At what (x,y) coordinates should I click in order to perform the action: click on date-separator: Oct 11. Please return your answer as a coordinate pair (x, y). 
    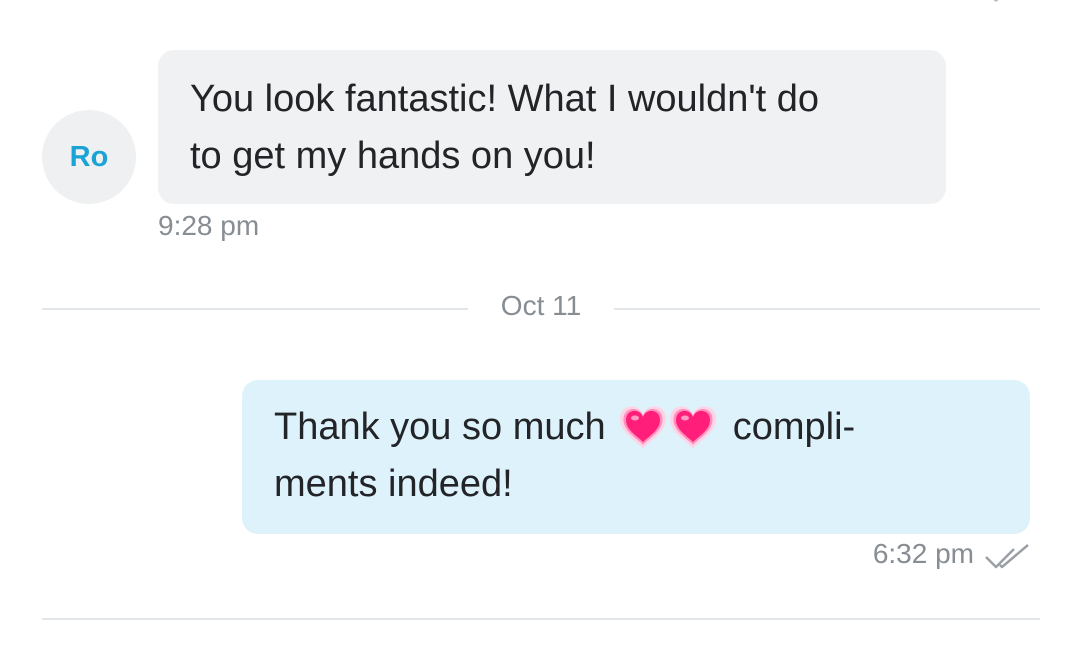
    Looking at the image, I should click on (541, 308).